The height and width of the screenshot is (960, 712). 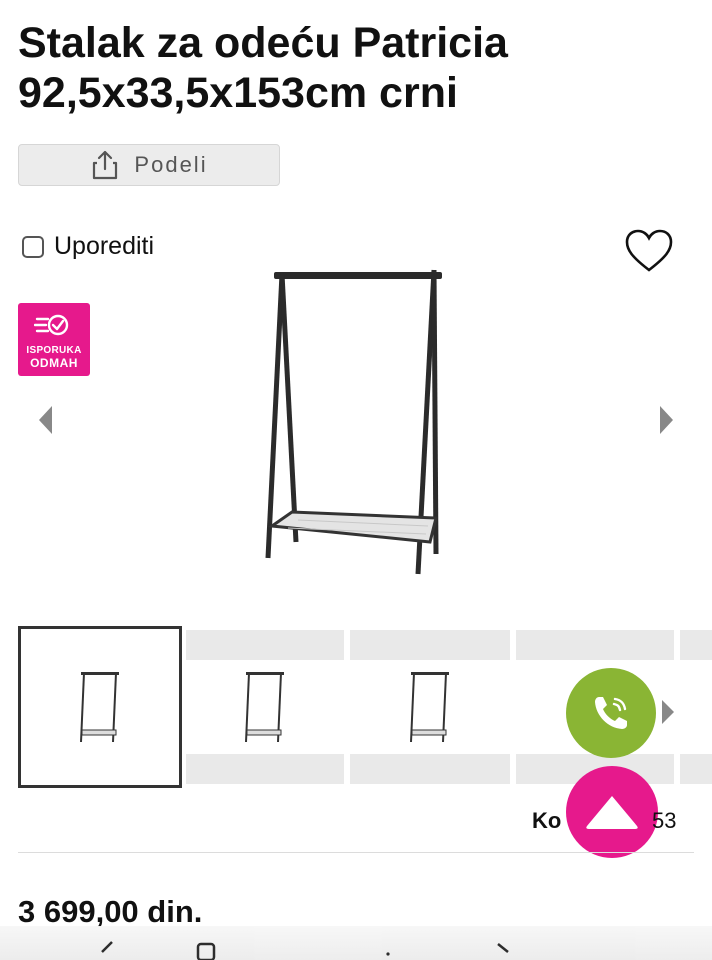 What do you see at coordinates (649, 251) in the screenshot?
I see `heart-icon` at bounding box center [649, 251].